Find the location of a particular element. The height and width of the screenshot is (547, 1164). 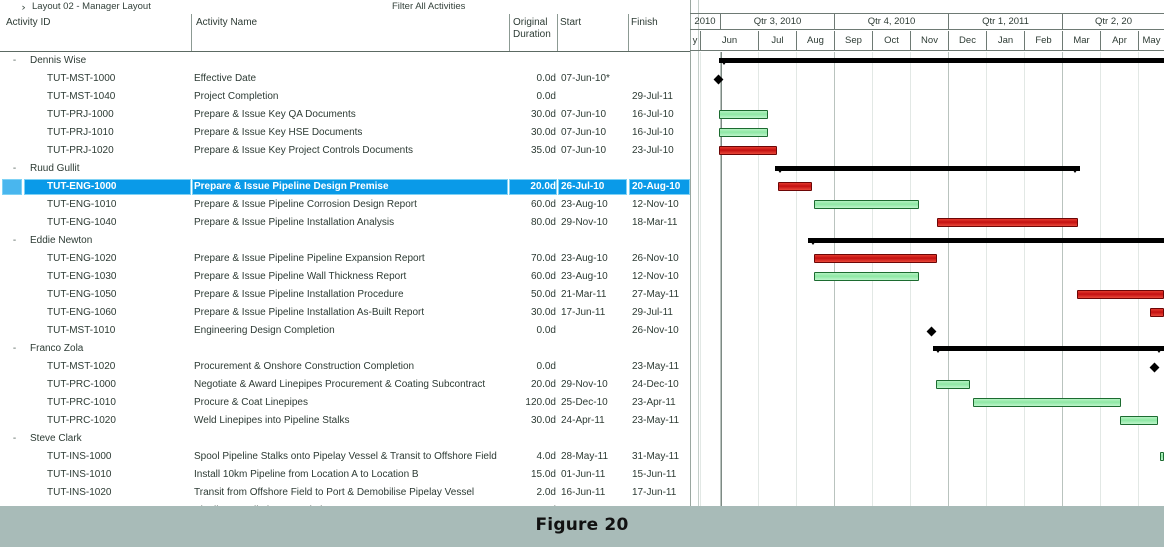

finish-date: 23-Apr-11 is located at coordinates (654, 402).